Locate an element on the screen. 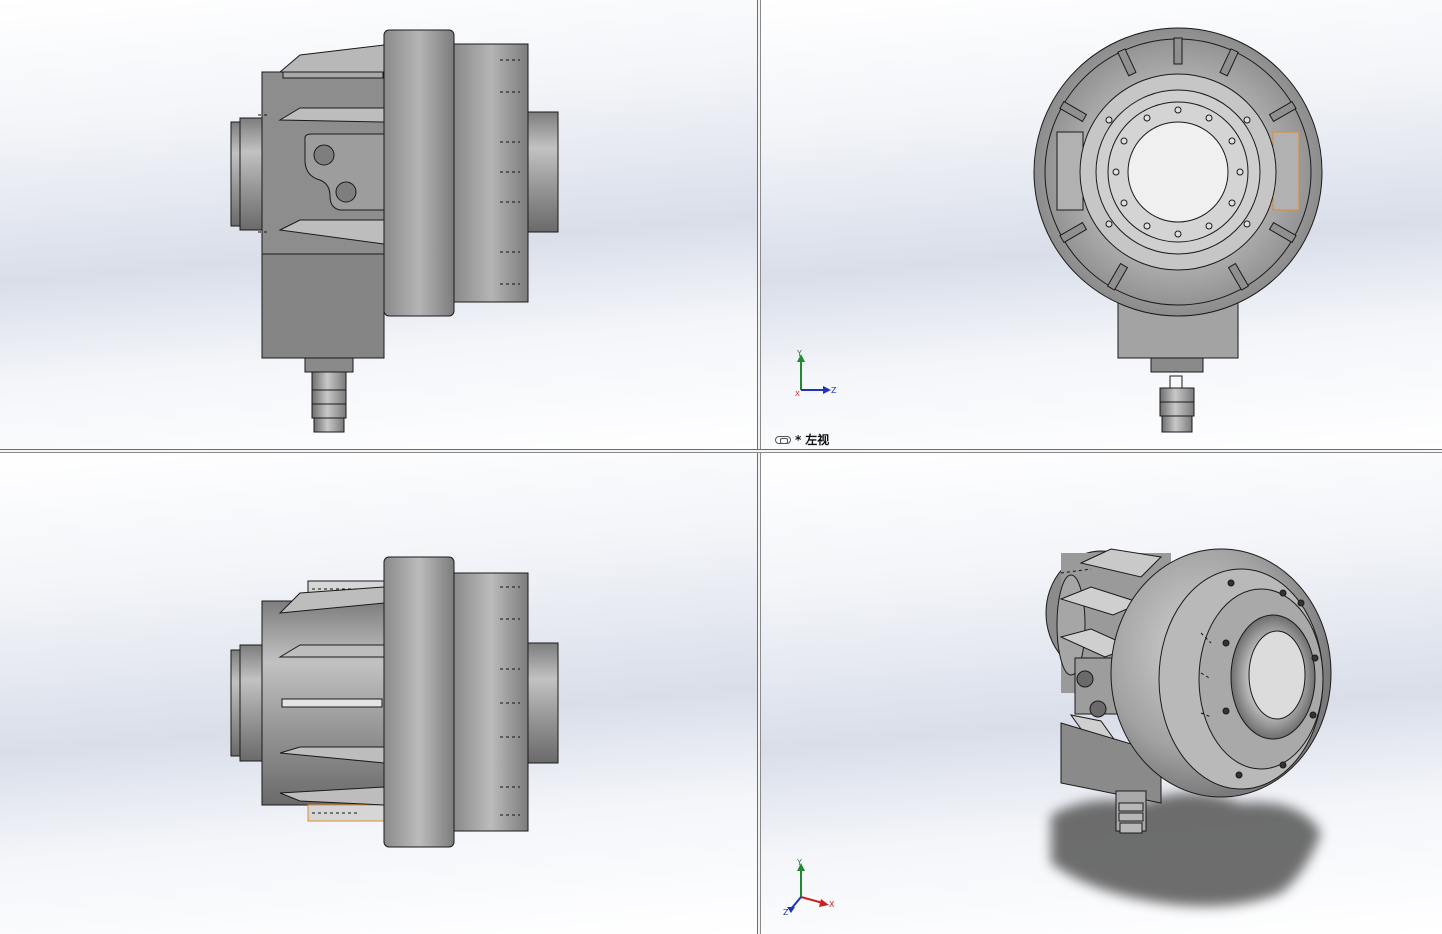  view-name-label: * 左视 is located at coordinates (802, 439).